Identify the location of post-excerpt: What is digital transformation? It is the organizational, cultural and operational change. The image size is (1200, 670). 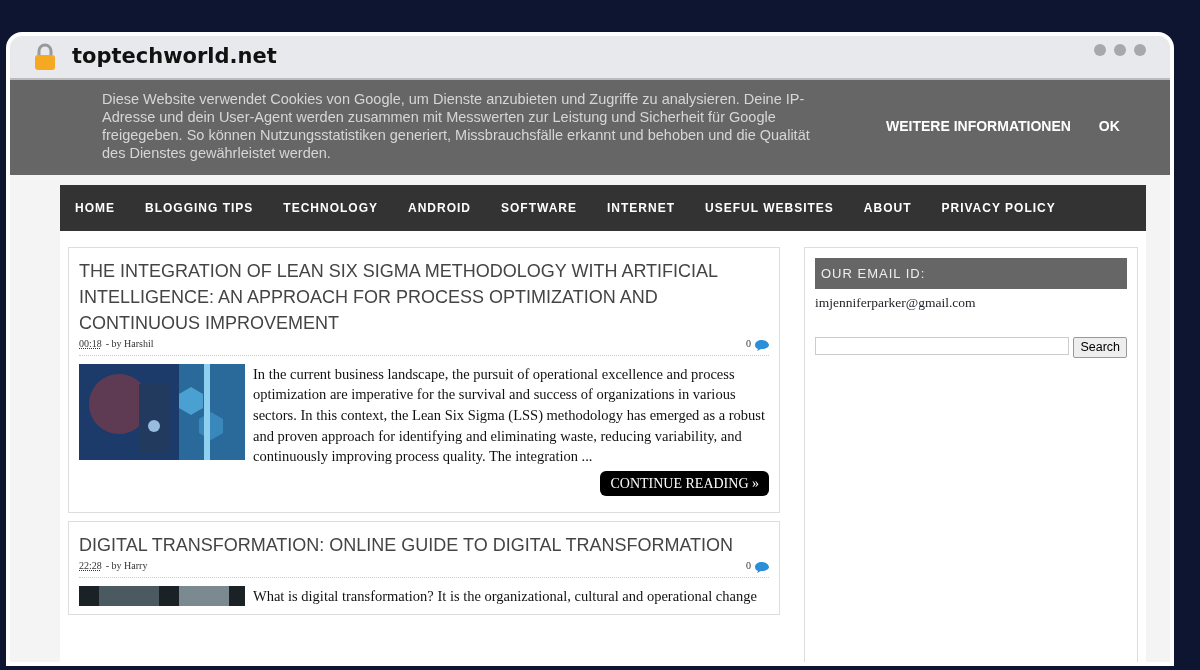
(505, 596).